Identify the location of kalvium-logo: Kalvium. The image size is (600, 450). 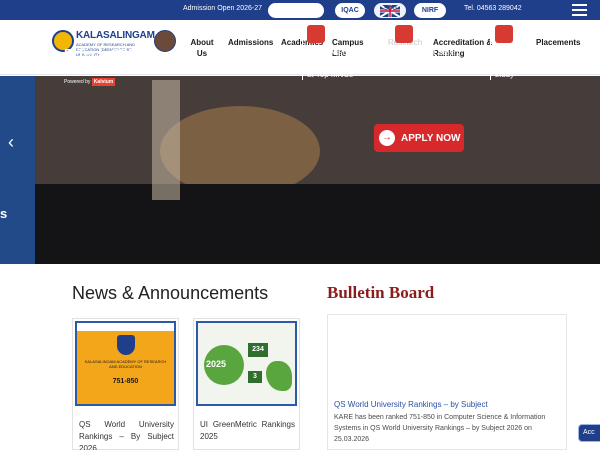
(103, 82).